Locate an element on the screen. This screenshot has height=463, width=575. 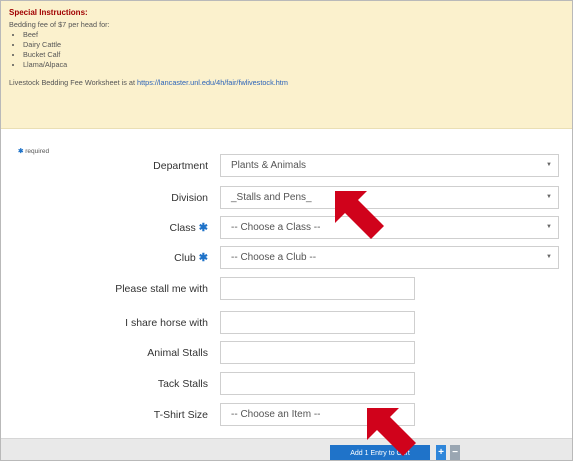
club-value: -- Choose a Club -- is located at coordinates (274, 257).